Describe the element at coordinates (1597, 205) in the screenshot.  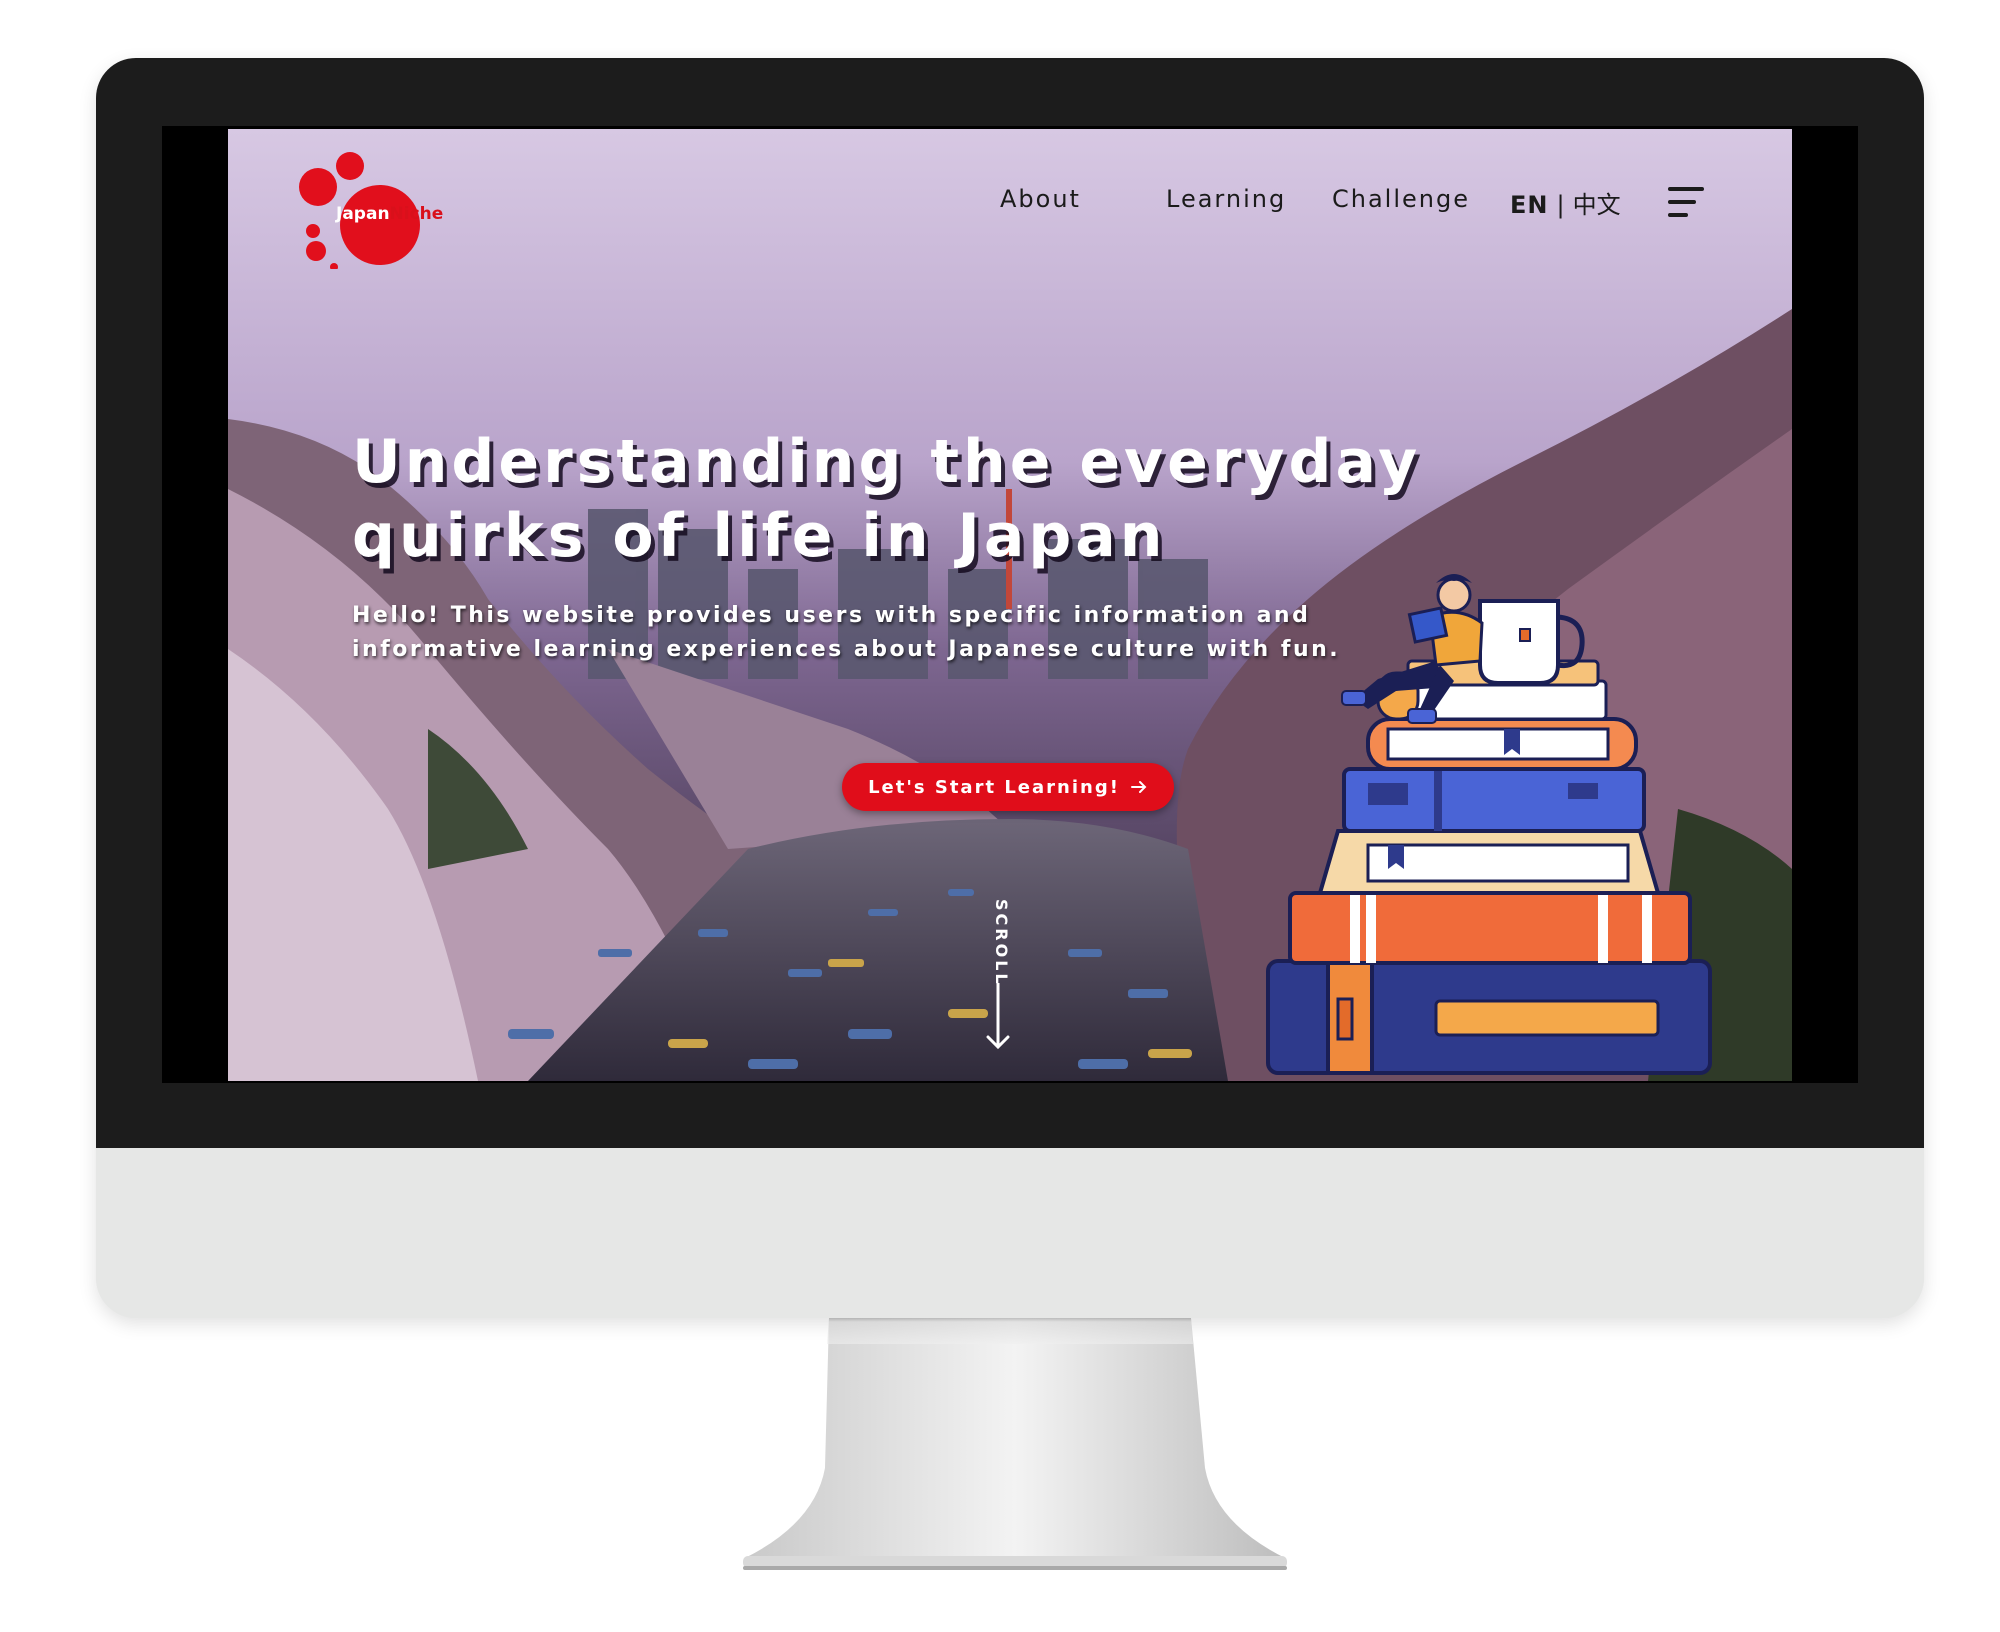
I see `language-zh: 中文` at that location.